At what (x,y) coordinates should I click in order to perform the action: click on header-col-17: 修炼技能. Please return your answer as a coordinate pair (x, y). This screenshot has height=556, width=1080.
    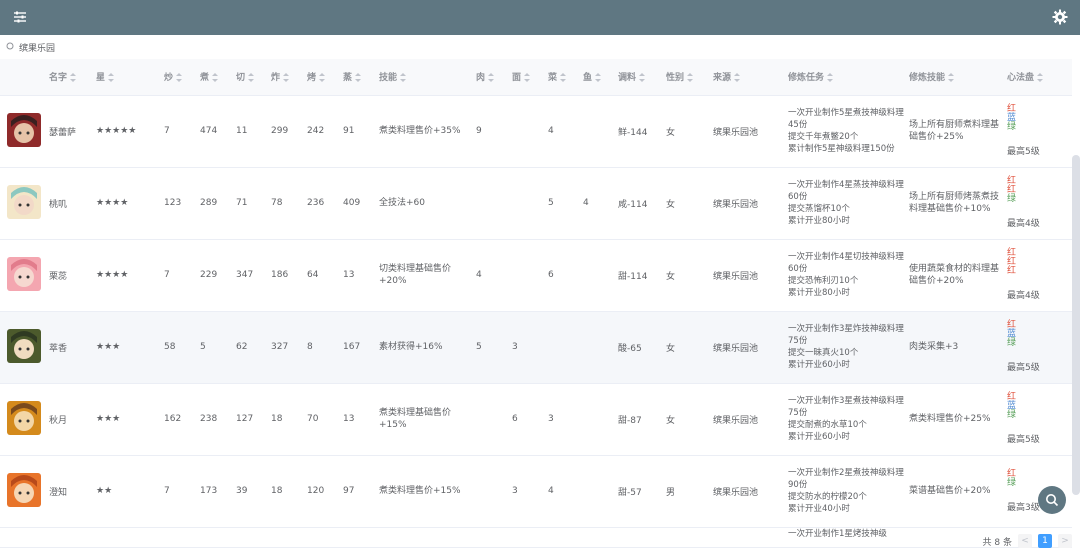
    Looking at the image, I should click on (958, 77).